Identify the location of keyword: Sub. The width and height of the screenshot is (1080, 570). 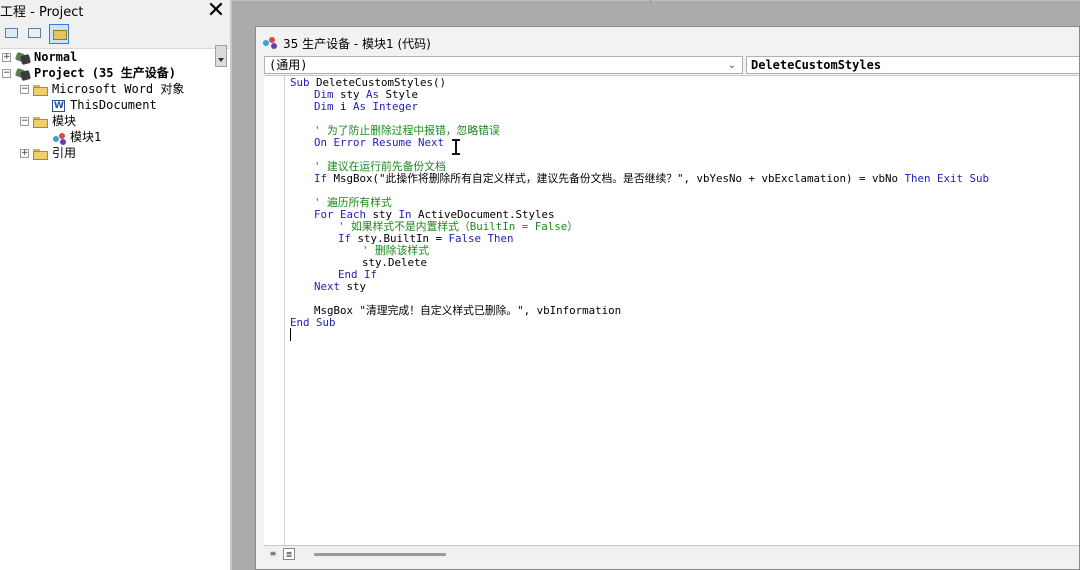
(300, 82).